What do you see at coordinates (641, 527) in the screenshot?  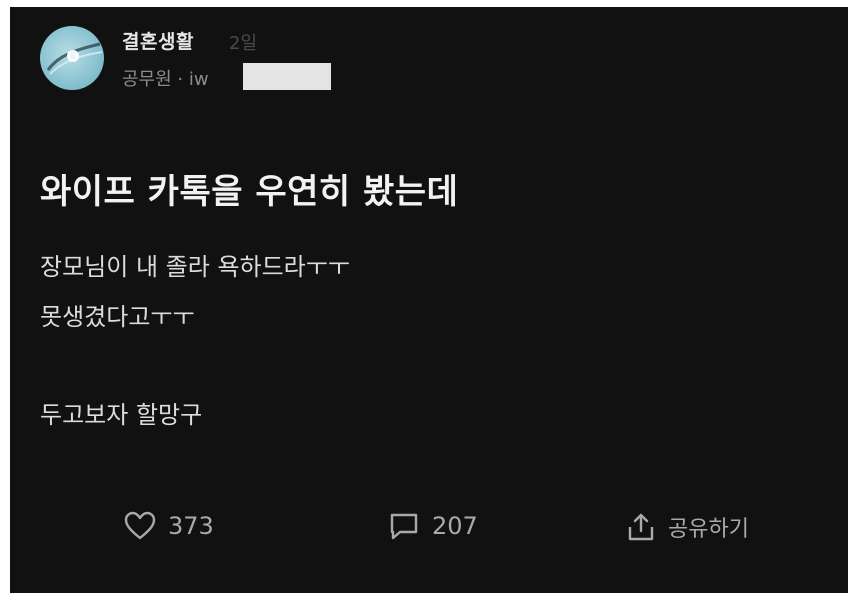 I see `share-icon` at bounding box center [641, 527].